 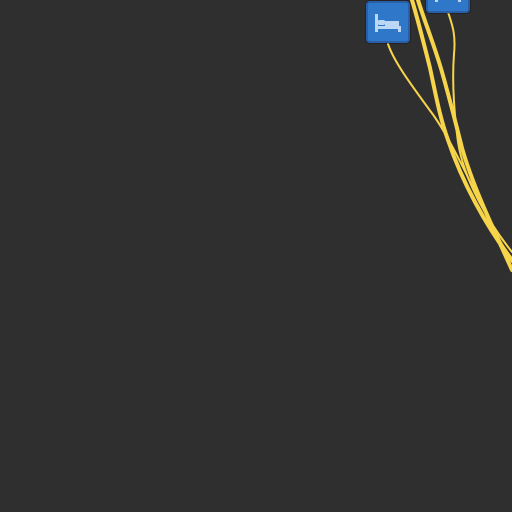 I want to click on route-layer, so click(x=449, y=136).